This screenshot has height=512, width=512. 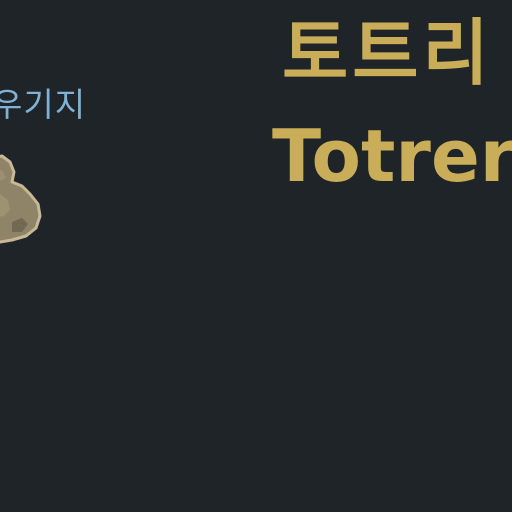 What do you see at coordinates (392, 156) in the screenshot?
I see `character-name-english: Totreri` at bounding box center [392, 156].